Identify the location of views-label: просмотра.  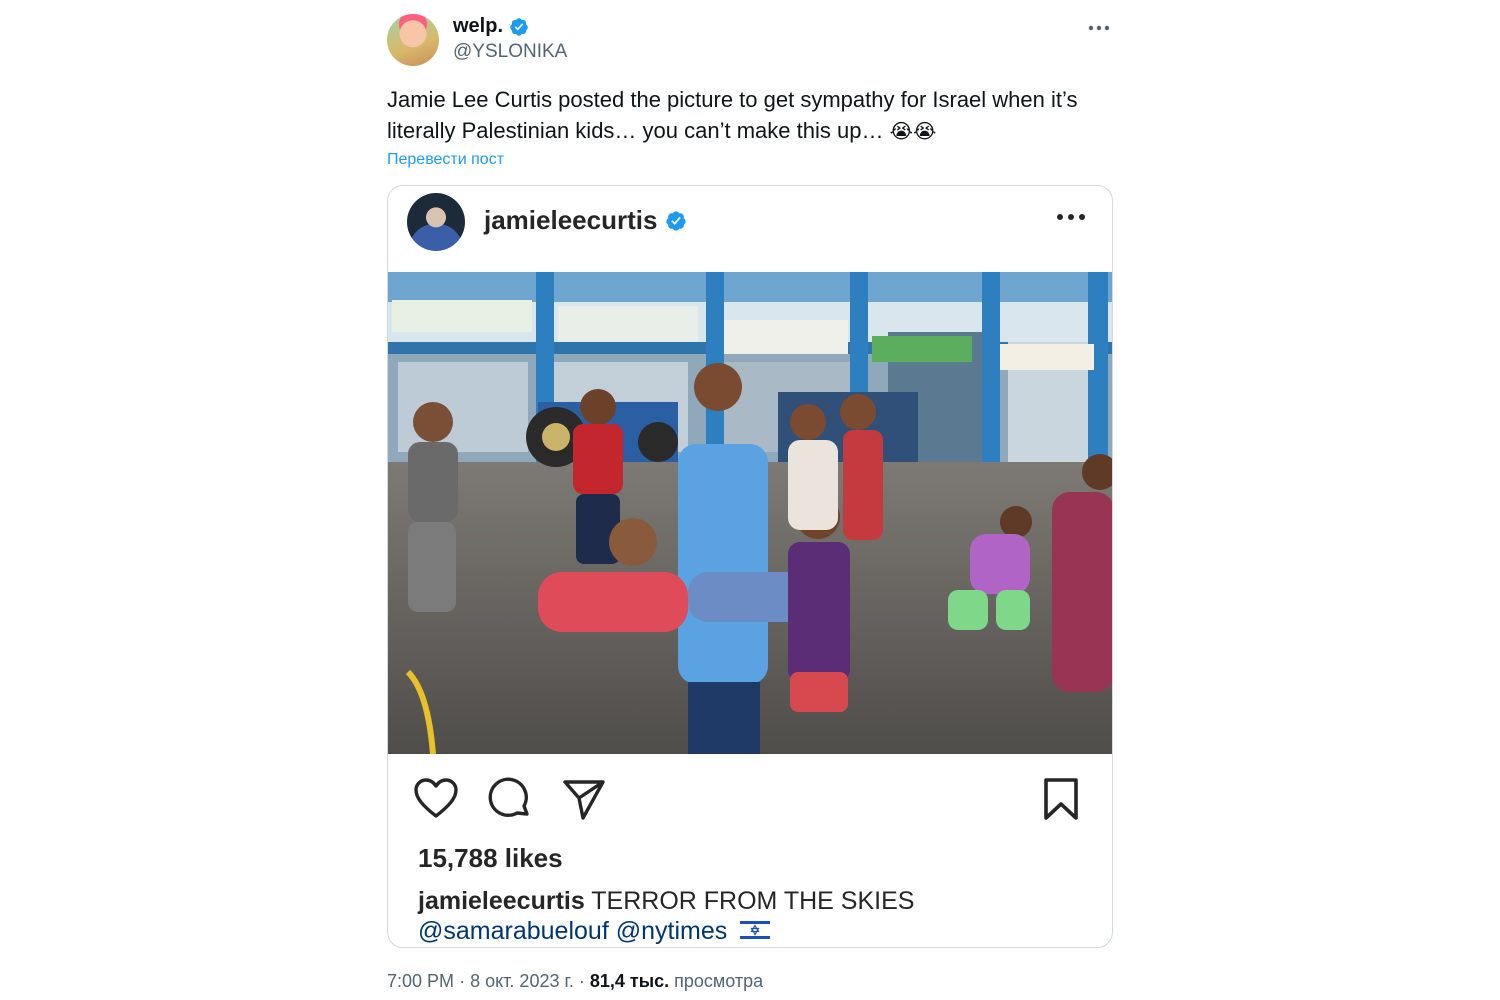
(719, 981).